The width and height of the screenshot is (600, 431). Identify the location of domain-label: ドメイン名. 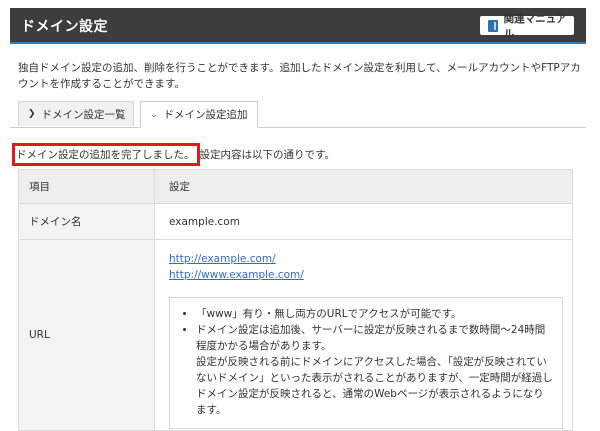
(86, 221).